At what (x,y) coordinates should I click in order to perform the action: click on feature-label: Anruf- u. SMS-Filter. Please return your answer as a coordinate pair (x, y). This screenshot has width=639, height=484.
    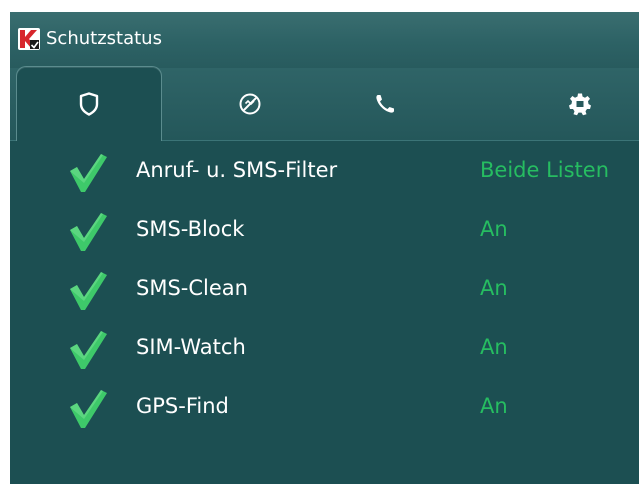
    Looking at the image, I should click on (237, 170).